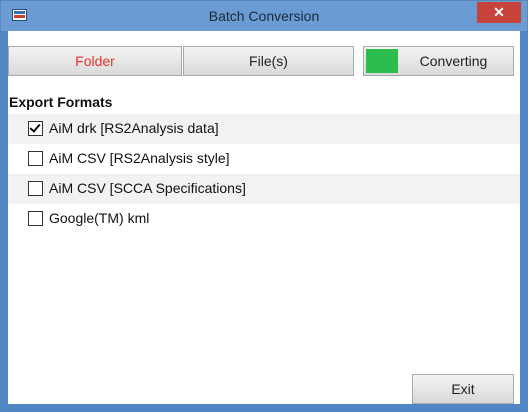  What do you see at coordinates (134, 128) in the screenshot?
I see `format-label: AiM drk [RS2Analysis data]` at bounding box center [134, 128].